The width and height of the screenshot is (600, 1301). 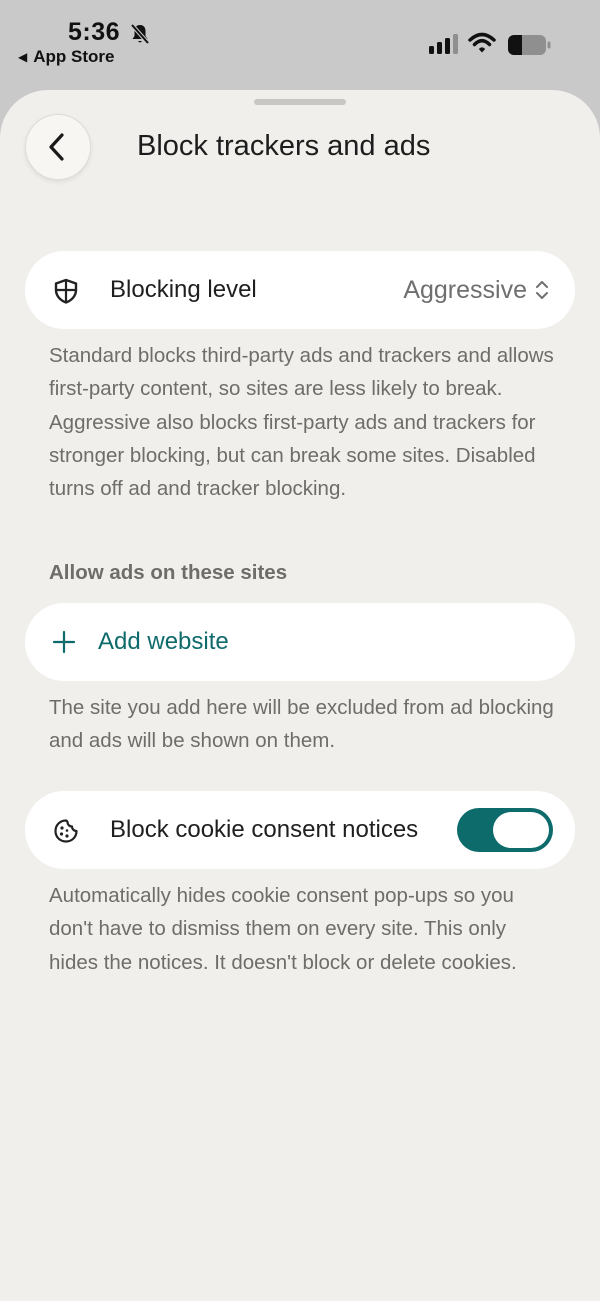 I want to click on allow-ads-section-label: Allow ads on these sites, so click(x=168, y=572).